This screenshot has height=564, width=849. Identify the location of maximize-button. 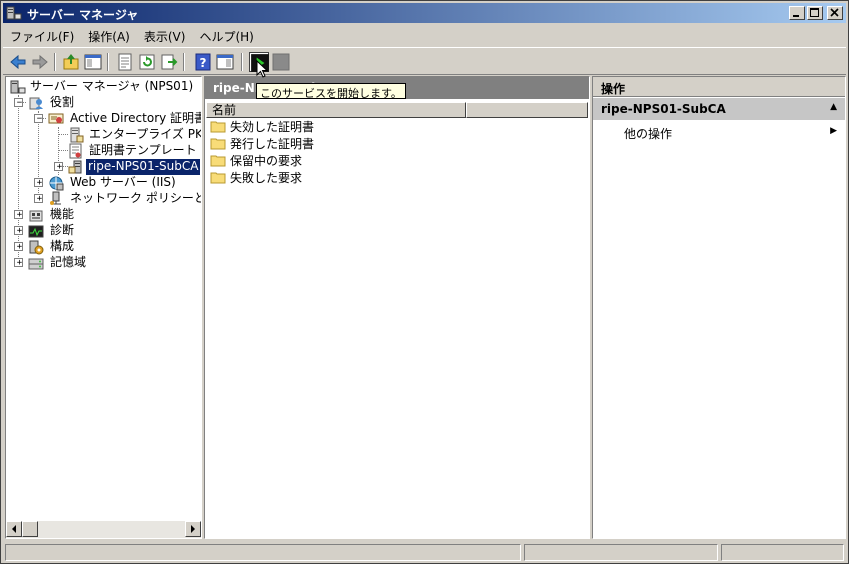
(815, 13).